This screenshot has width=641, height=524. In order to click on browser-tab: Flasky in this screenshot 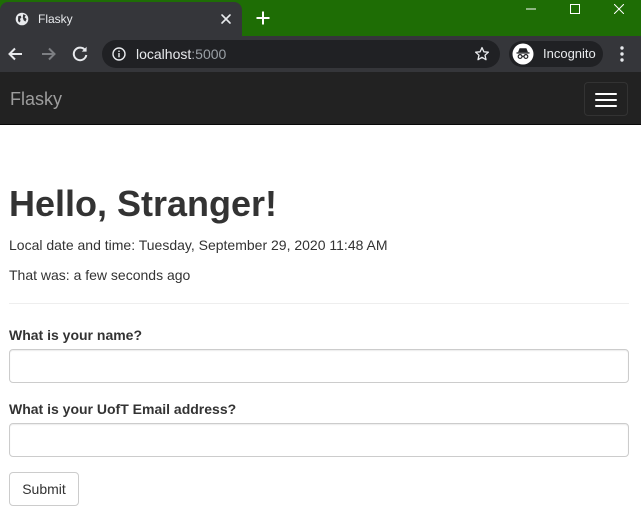, I will do `click(121, 19)`.